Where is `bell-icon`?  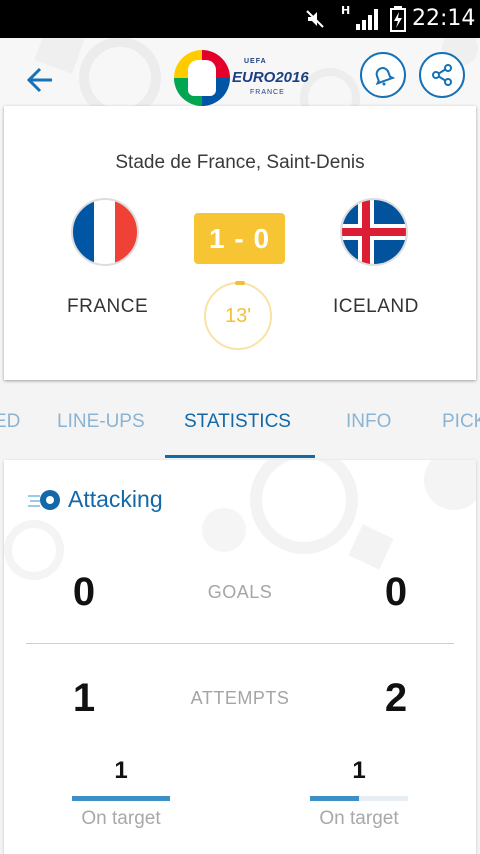 bell-icon is located at coordinates (385, 76).